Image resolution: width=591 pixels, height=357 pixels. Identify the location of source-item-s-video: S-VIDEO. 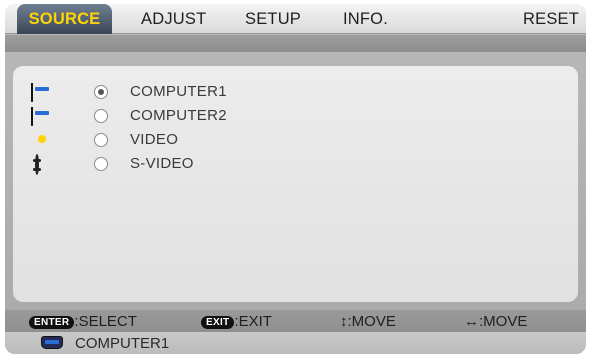
(163, 164).